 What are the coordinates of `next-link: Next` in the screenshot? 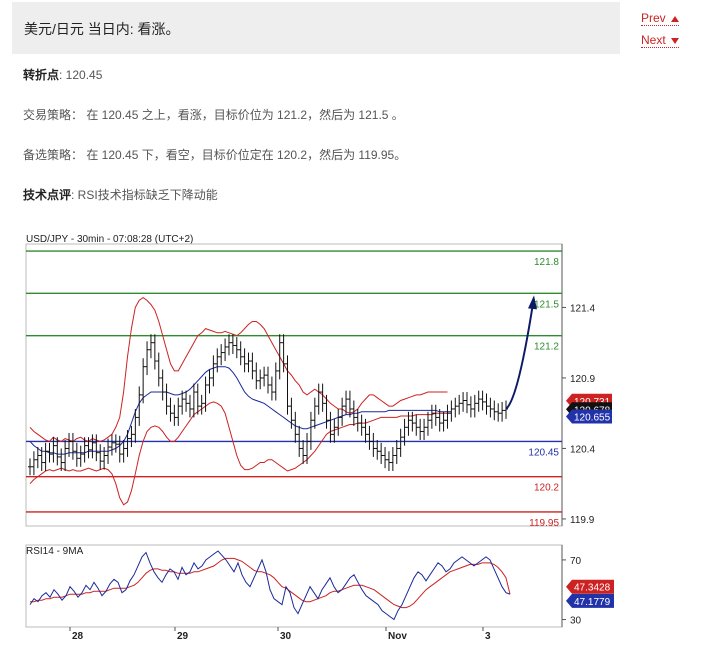 It's located at (660, 40).